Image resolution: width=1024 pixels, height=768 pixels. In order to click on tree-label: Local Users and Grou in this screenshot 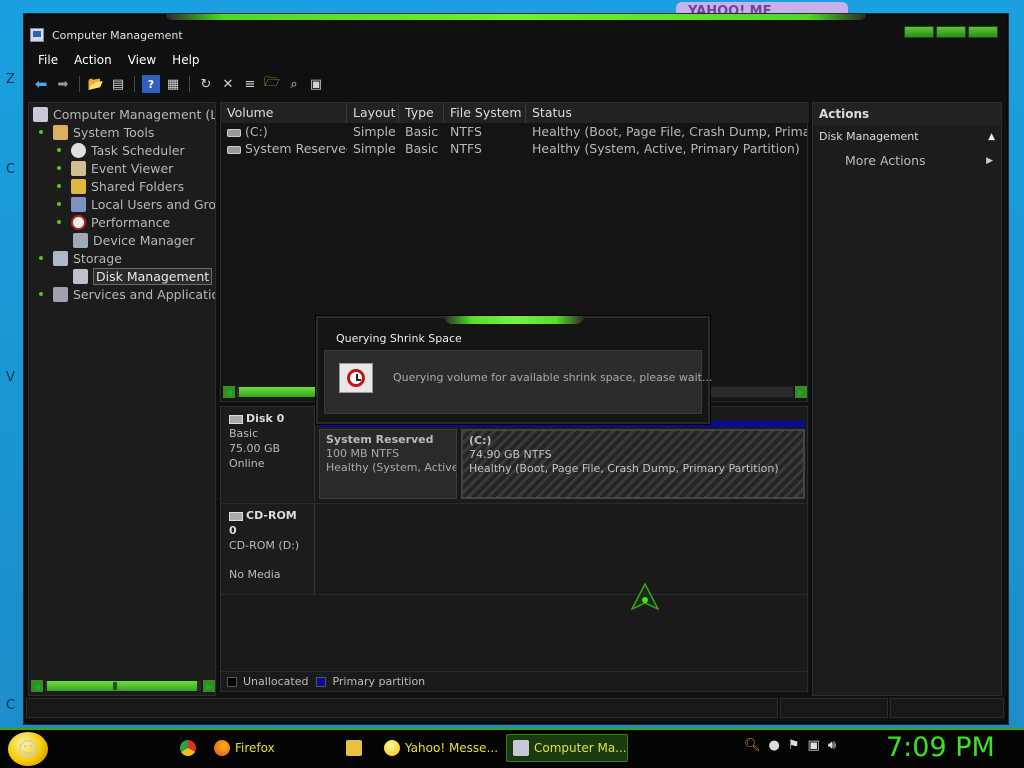, I will do `click(153, 204)`.